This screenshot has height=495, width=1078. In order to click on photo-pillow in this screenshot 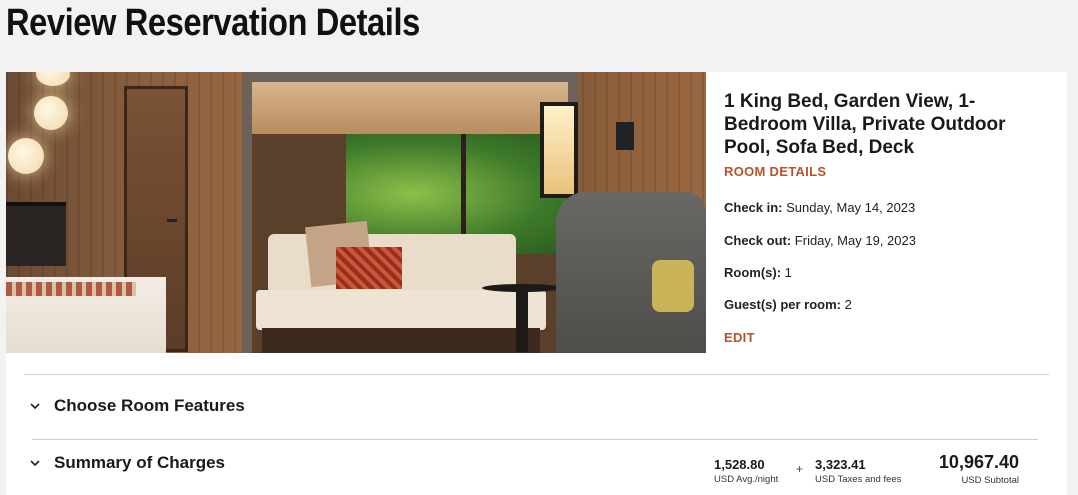, I will do `click(369, 268)`.